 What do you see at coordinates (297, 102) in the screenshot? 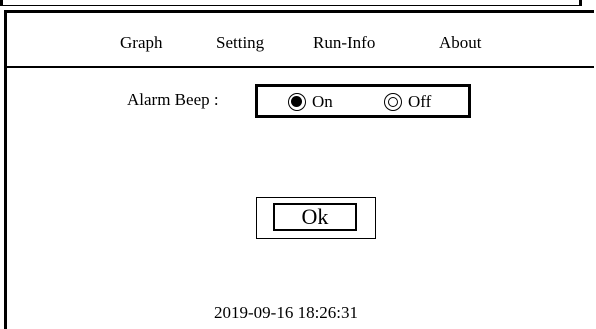
I see `radio-checked-icon` at bounding box center [297, 102].